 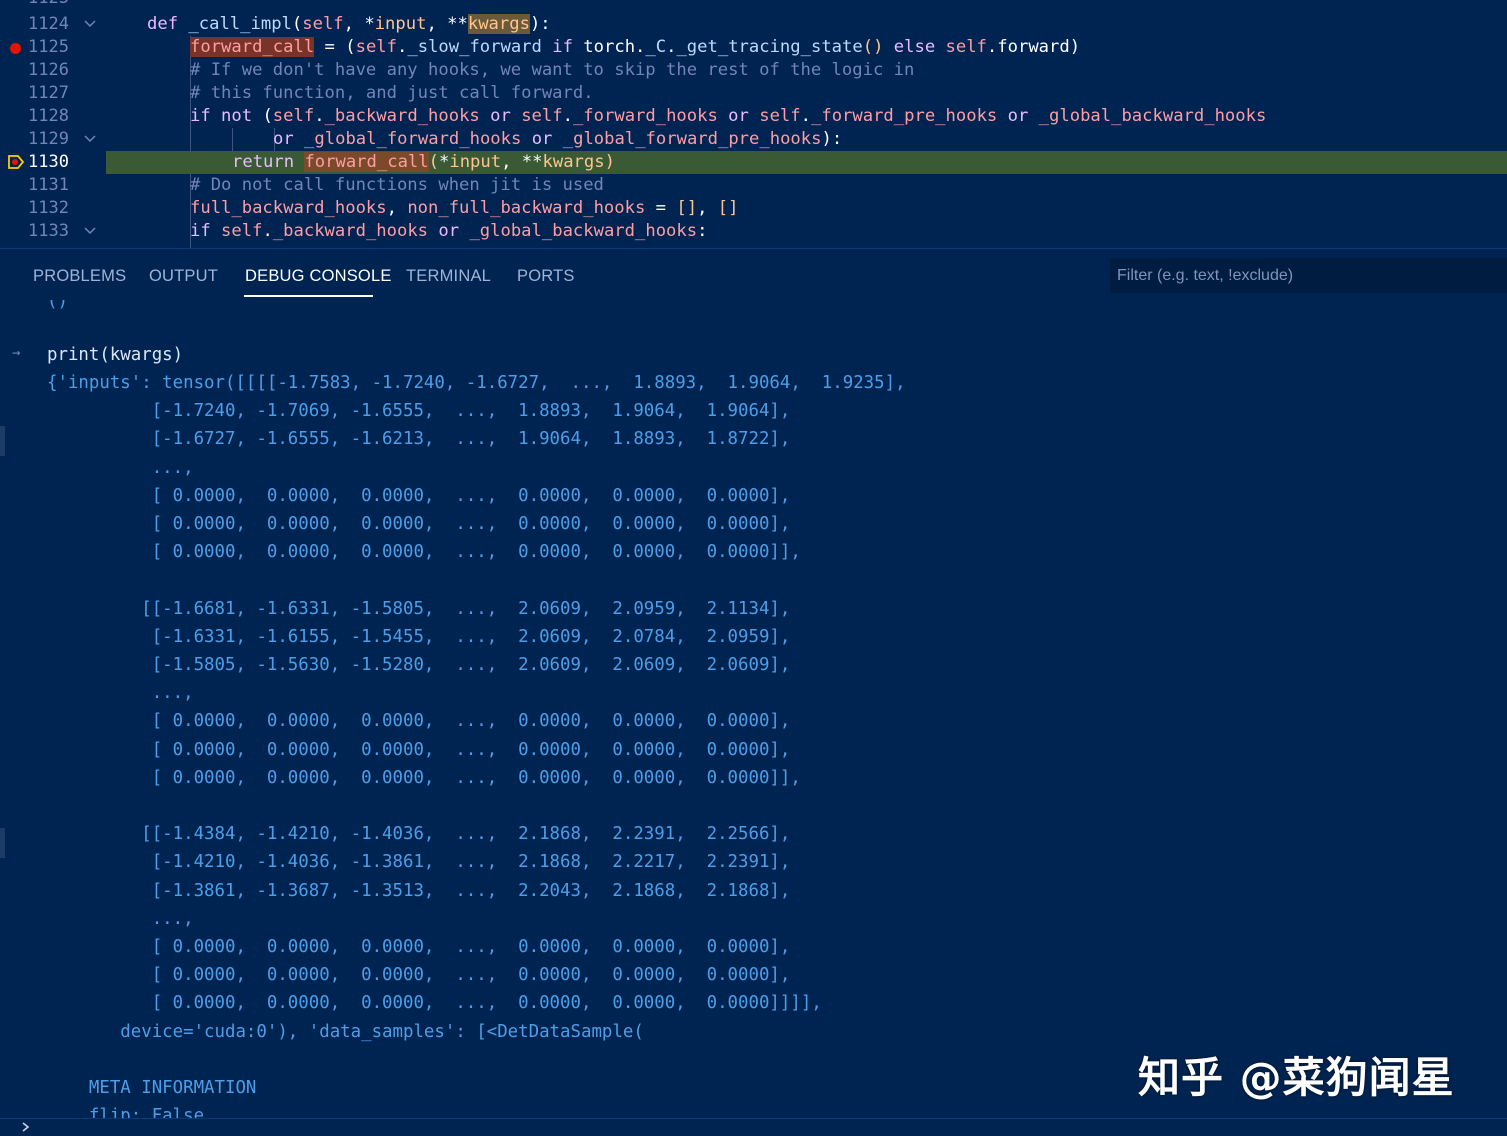 I want to click on code-token: _get_tracing_state, so click(x=769, y=47).